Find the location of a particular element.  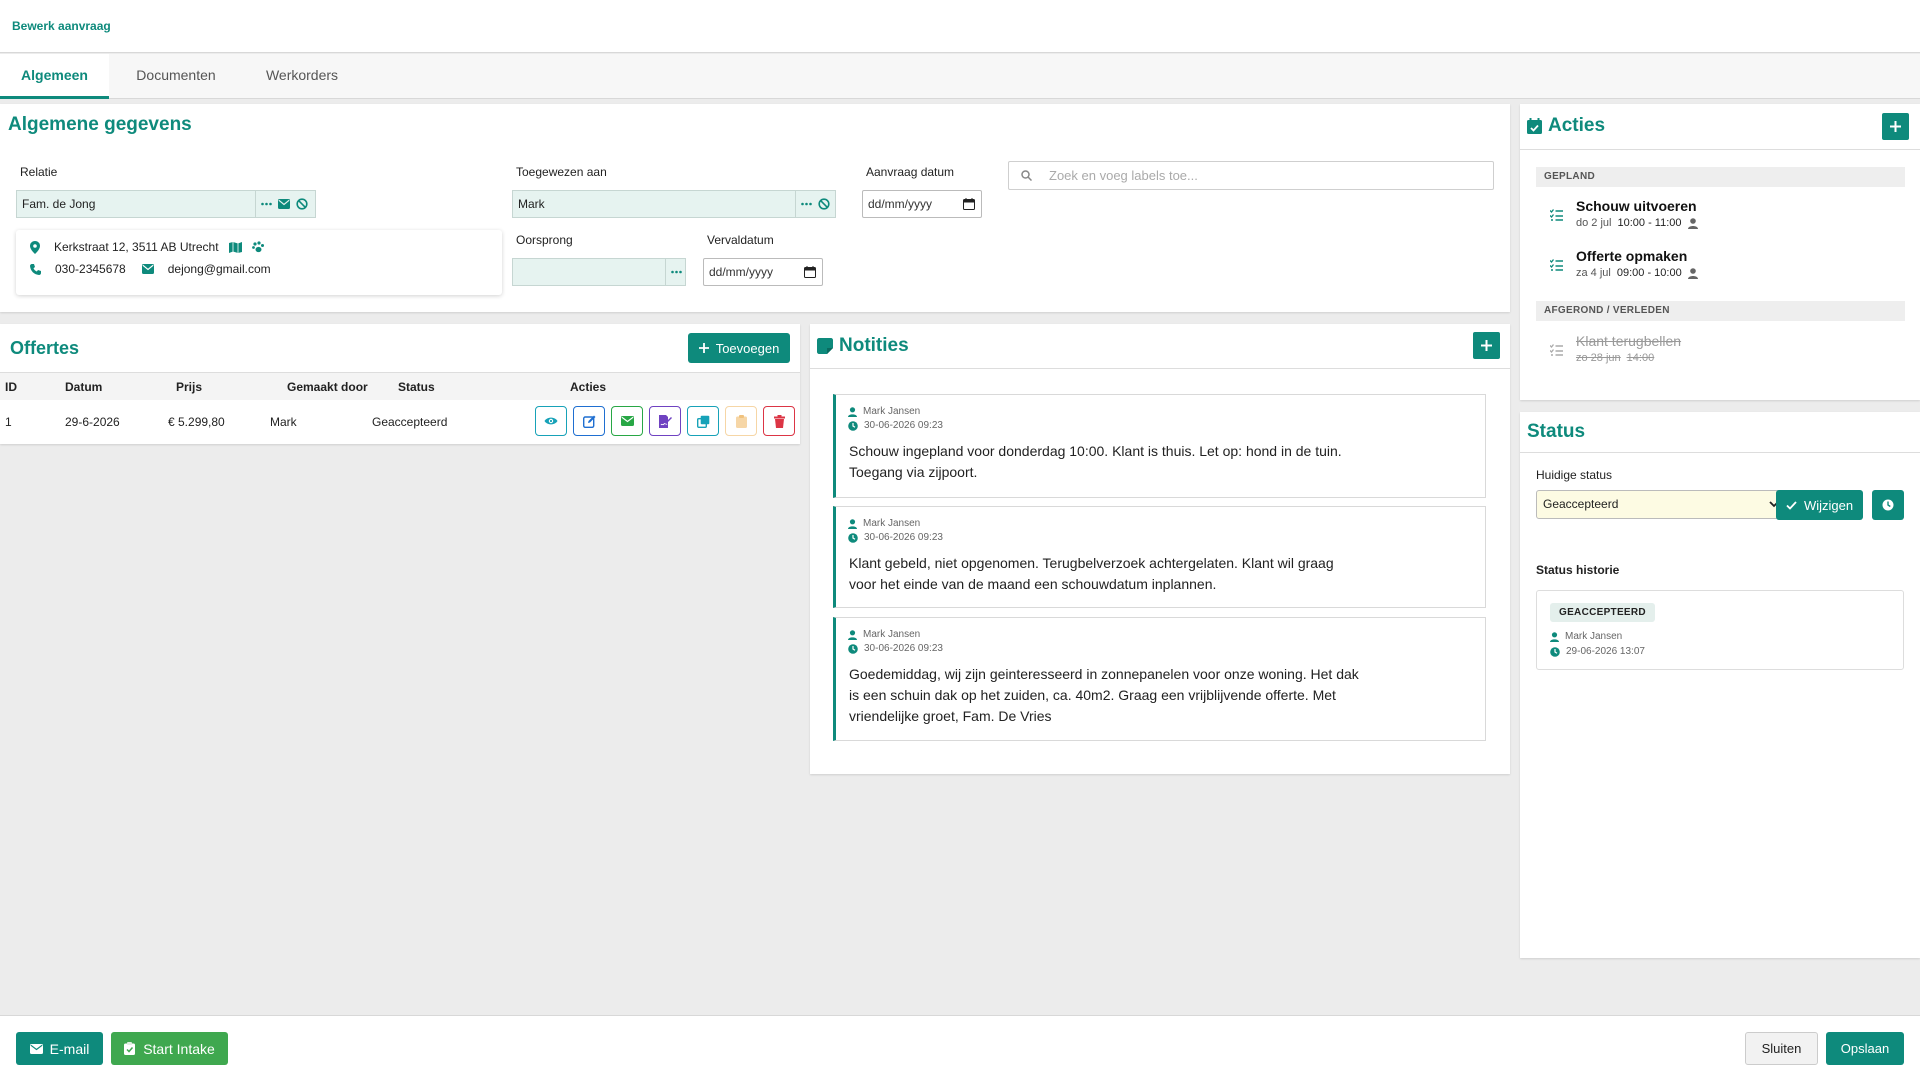

column-header: ID is located at coordinates (11, 387).